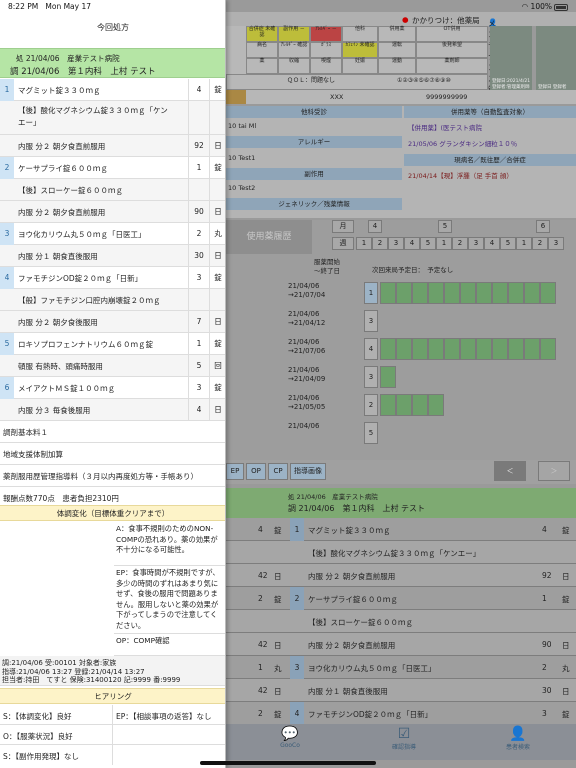 The image size is (576, 768). What do you see at coordinates (112, 366) in the screenshot?
I see `med-row: 頓服 有熱時、頭痛時服用 5 回` at bounding box center [112, 366].